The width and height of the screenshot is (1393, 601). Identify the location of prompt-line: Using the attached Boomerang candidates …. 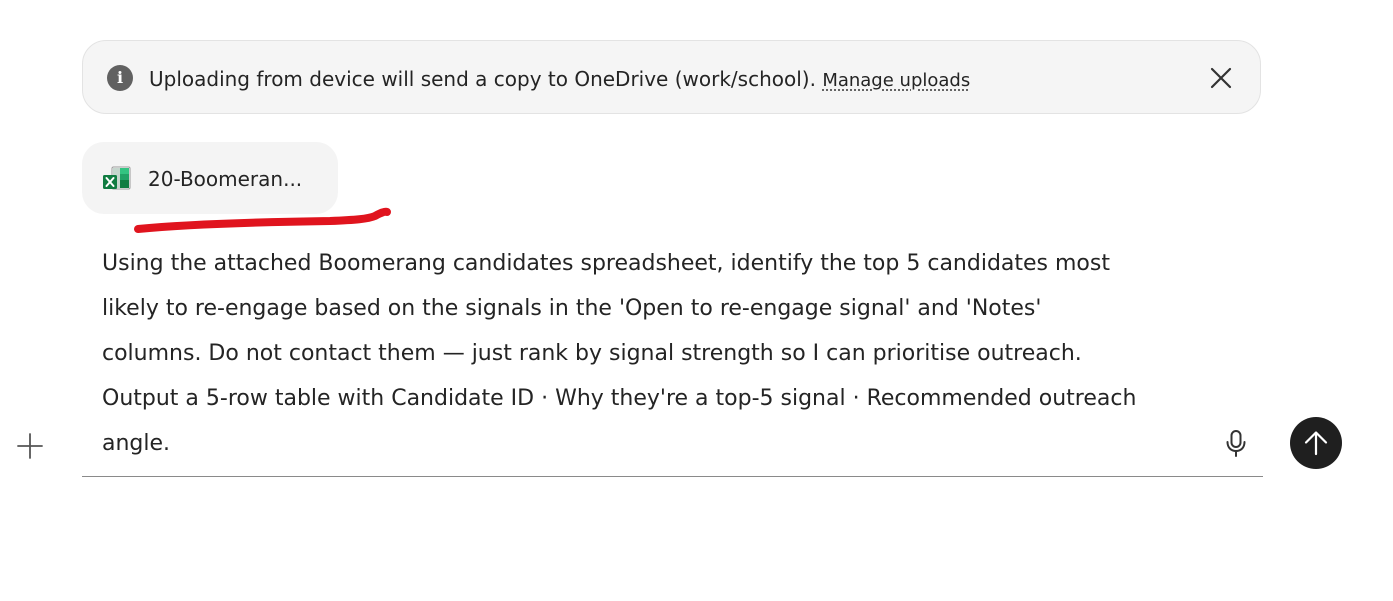
(606, 263).